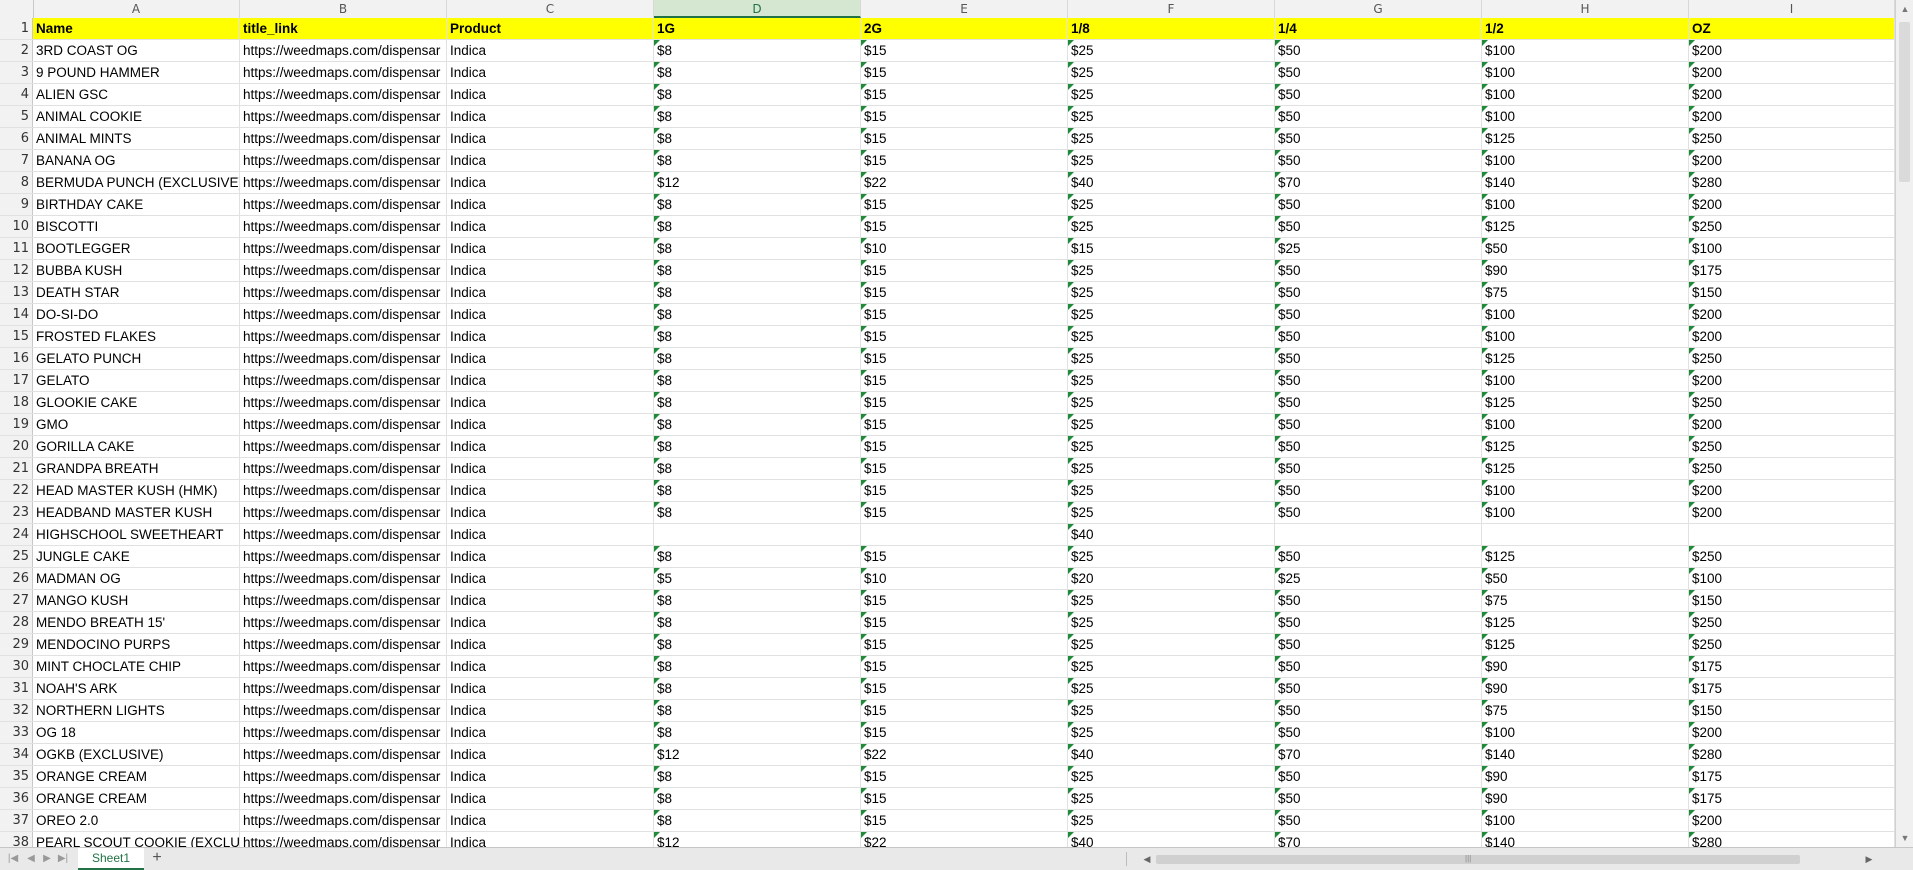  What do you see at coordinates (136, 380) in the screenshot?
I see `table-cell: GELATO` at bounding box center [136, 380].